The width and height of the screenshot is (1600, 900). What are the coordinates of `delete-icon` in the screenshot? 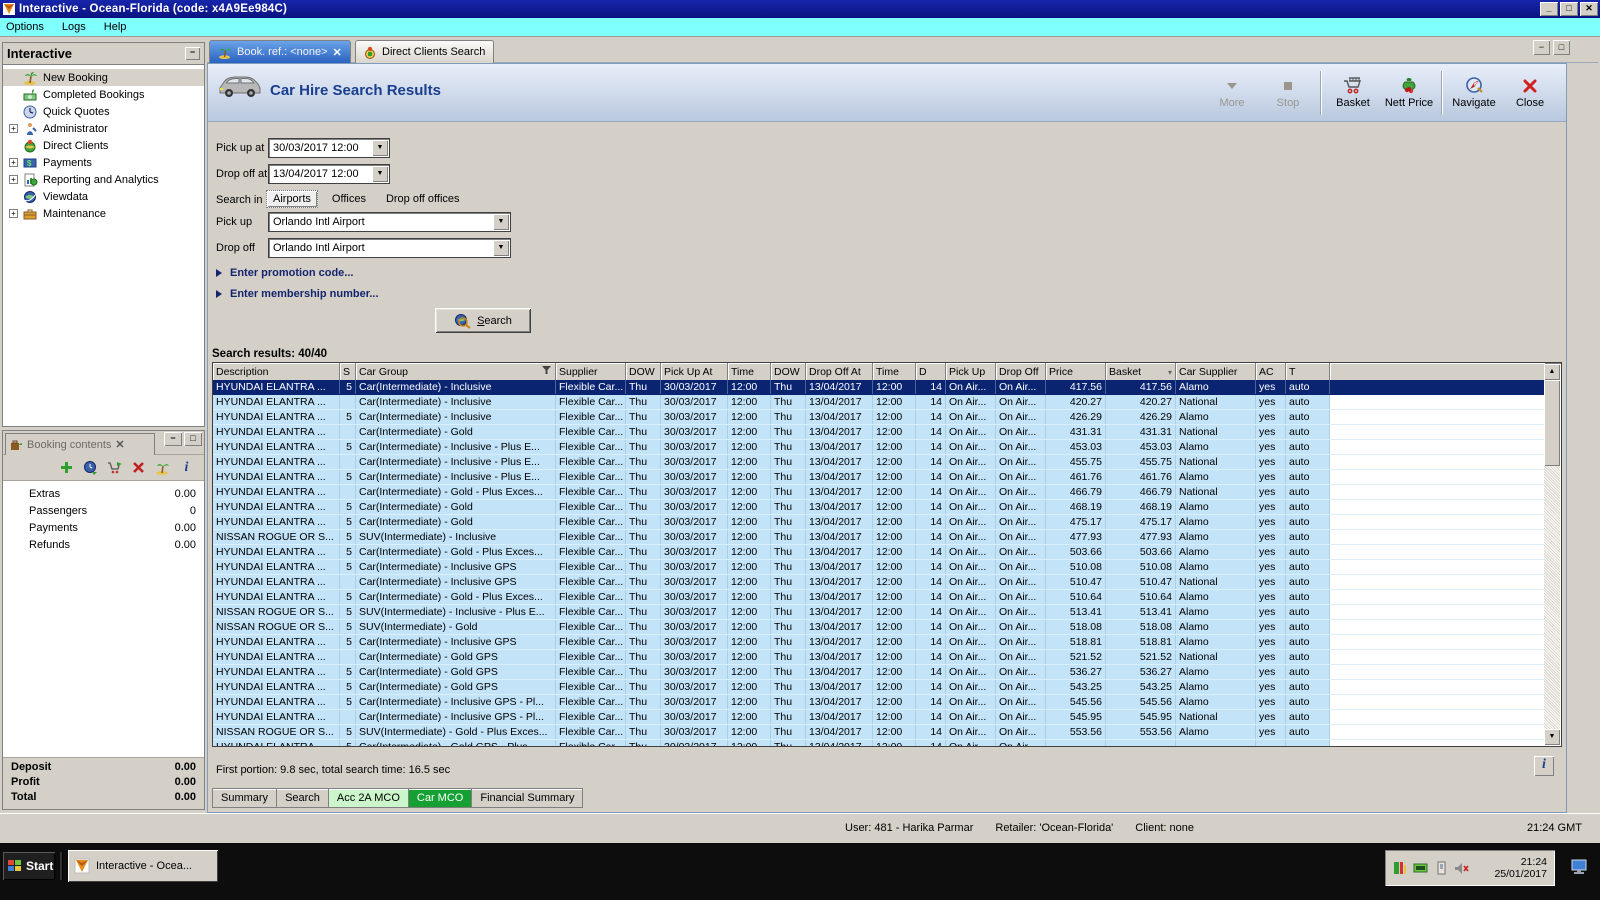 It's located at (138, 467).